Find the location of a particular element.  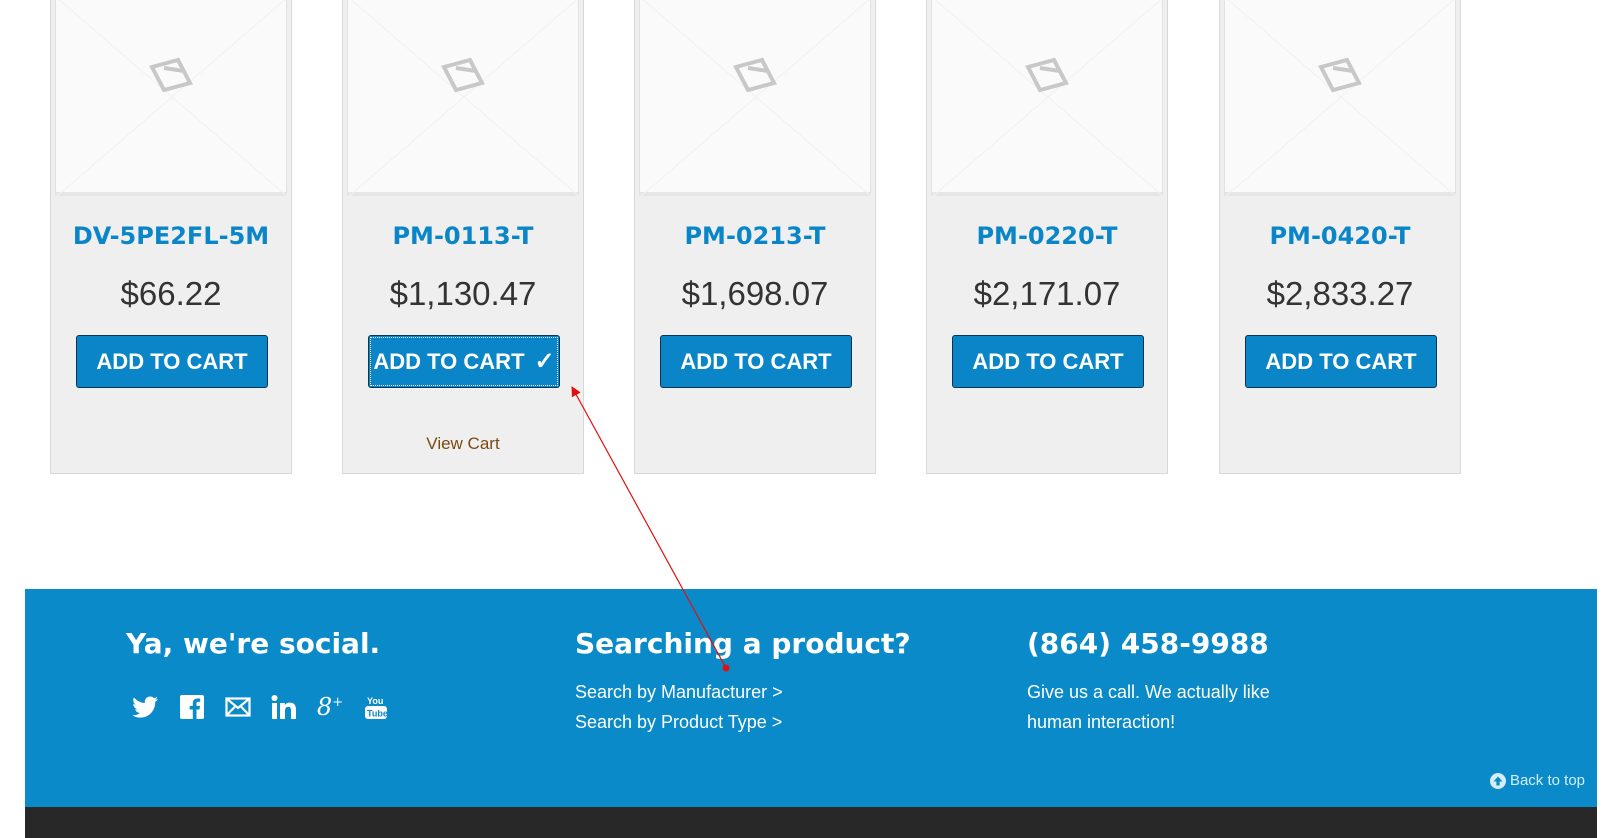

svg-text: Tube is located at coordinates (377, 714).